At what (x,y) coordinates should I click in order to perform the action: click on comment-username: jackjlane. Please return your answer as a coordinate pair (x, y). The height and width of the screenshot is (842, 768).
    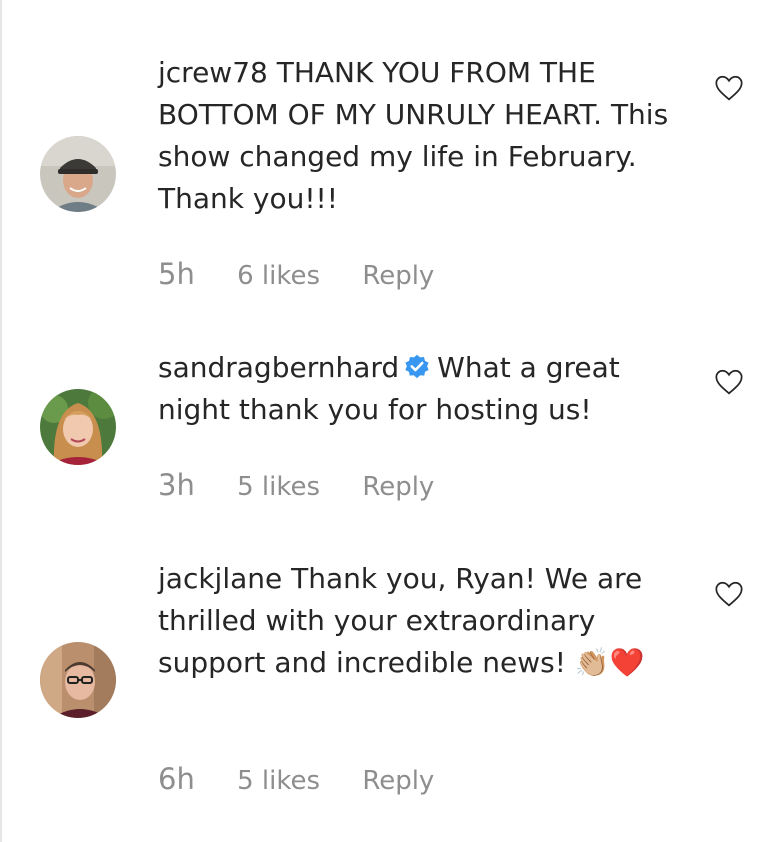
    Looking at the image, I should click on (220, 578).